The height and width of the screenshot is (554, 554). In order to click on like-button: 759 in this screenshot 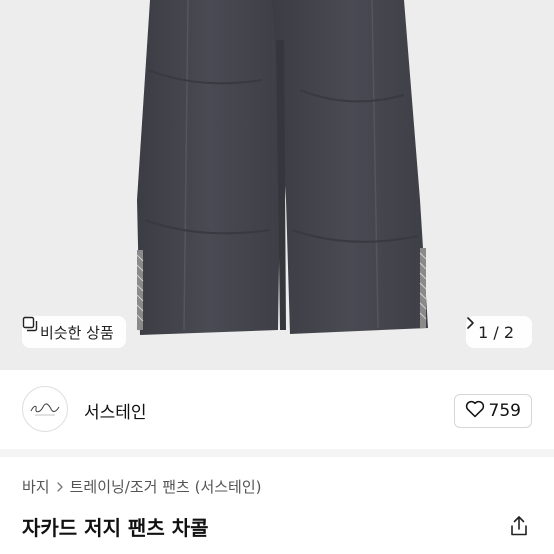, I will do `click(492, 411)`.